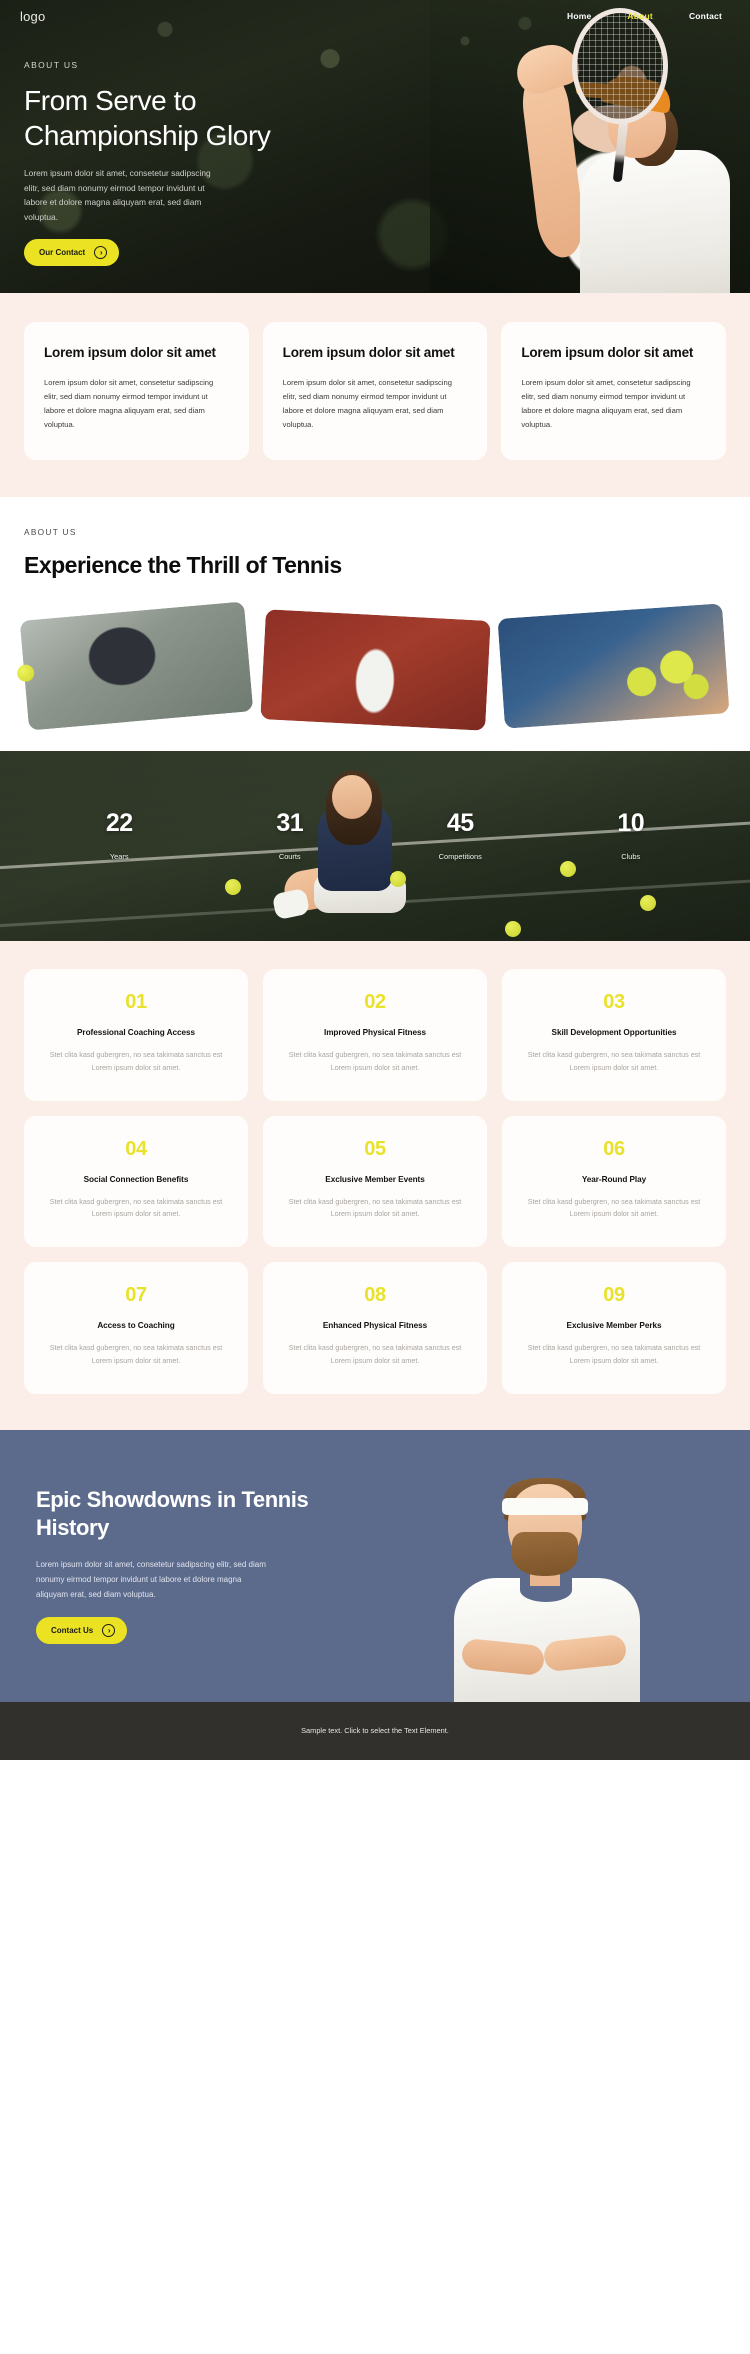  What do you see at coordinates (460, 835) in the screenshot?
I see `stat-item: 45 Competitions` at bounding box center [460, 835].